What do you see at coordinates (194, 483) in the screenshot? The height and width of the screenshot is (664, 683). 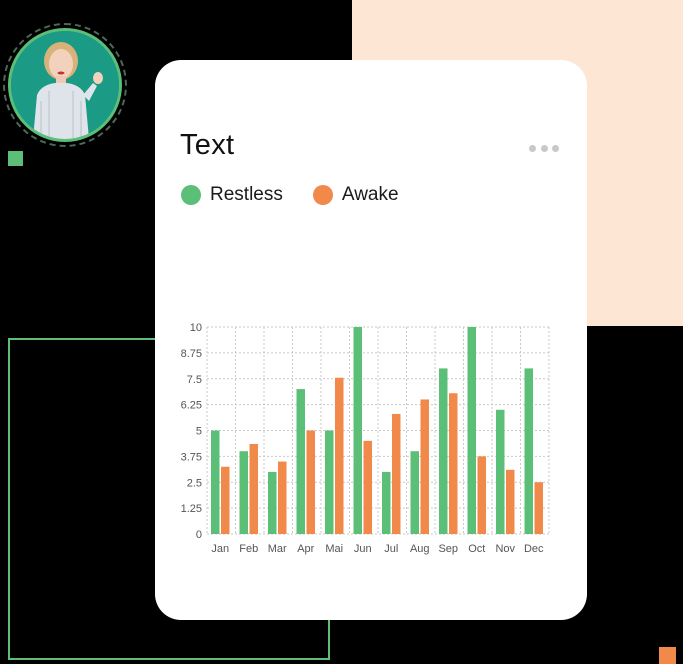 I see `y-tick-label: 2.5` at bounding box center [194, 483].